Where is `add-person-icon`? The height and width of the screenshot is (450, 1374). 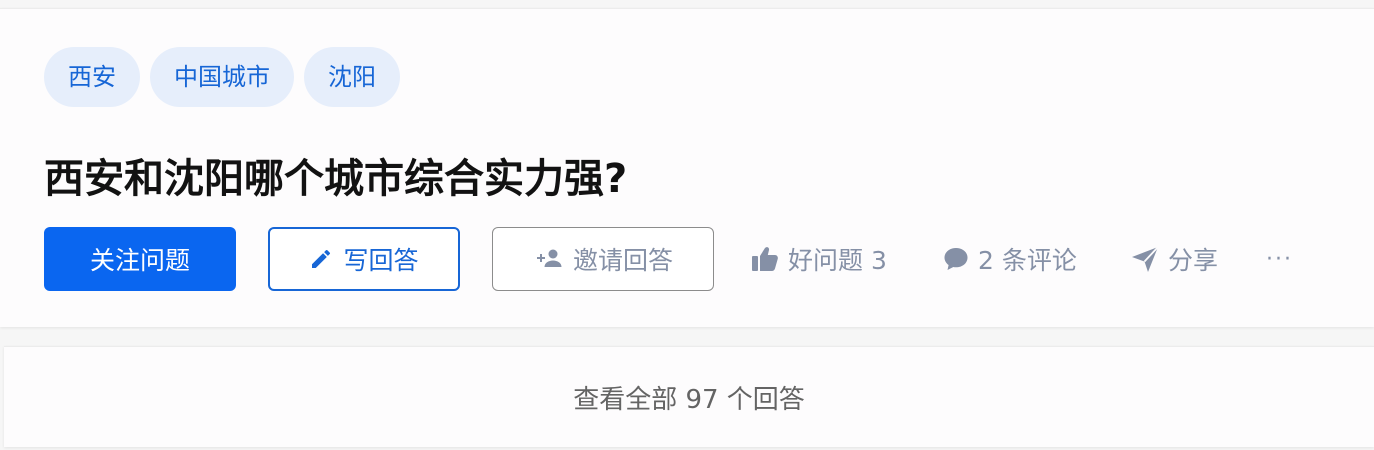
add-person-icon is located at coordinates (548, 259).